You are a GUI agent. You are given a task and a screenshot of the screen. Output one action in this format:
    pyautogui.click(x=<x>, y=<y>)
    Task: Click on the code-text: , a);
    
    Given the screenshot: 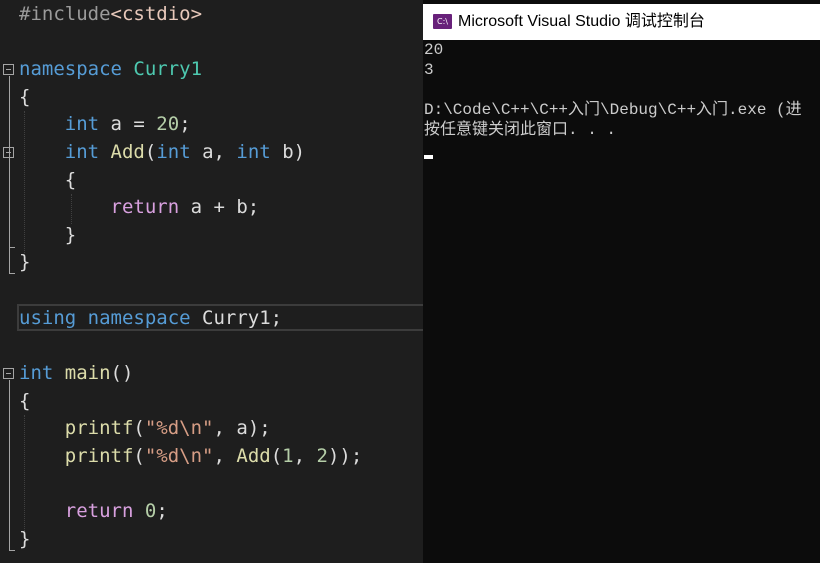 What is the action you would take?
    pyautogui.click(x=242, y=428)
    